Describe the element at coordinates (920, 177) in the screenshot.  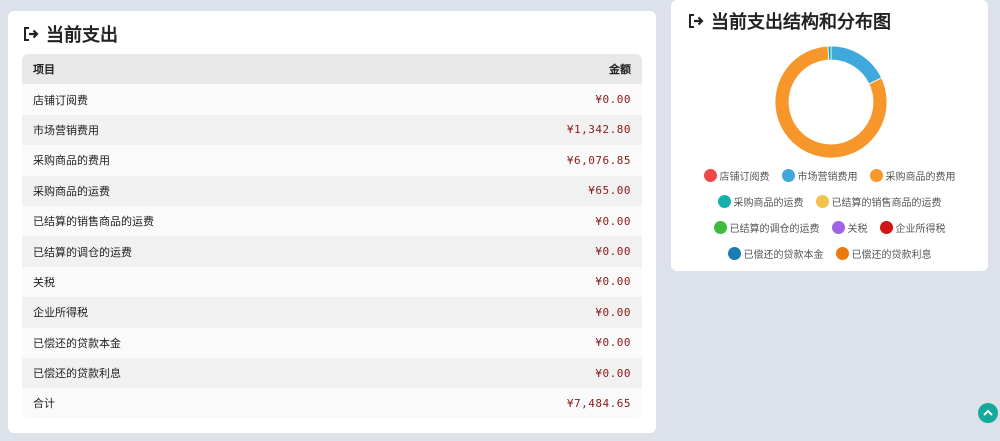
I see `legend-label: 采购商品的费用` at that location.